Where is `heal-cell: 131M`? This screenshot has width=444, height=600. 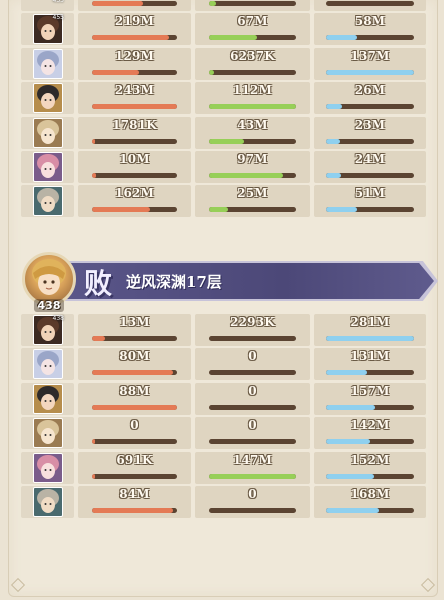 heal-cell: 131M is located at coordinates (370, 364).